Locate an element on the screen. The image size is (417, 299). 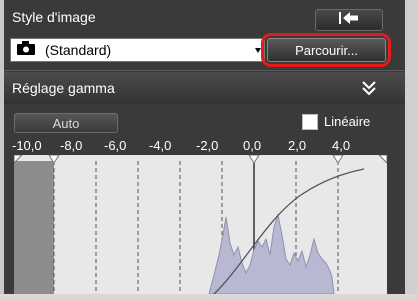
scale-label: -10,0 is located at coordinates (27, 145).